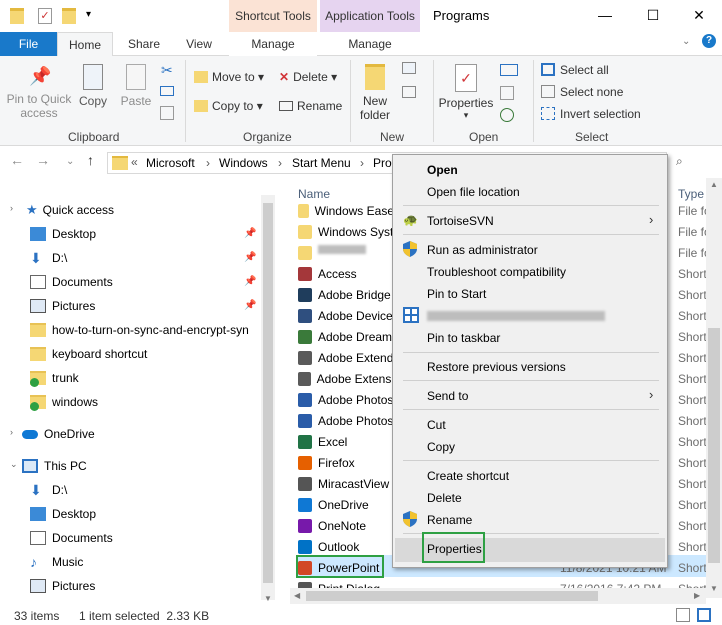 This screenshot has height=625, width=722. Describe the element at coordinates (346, 210) in the screenshot. I see `file-row: Windows Ease` at that location.